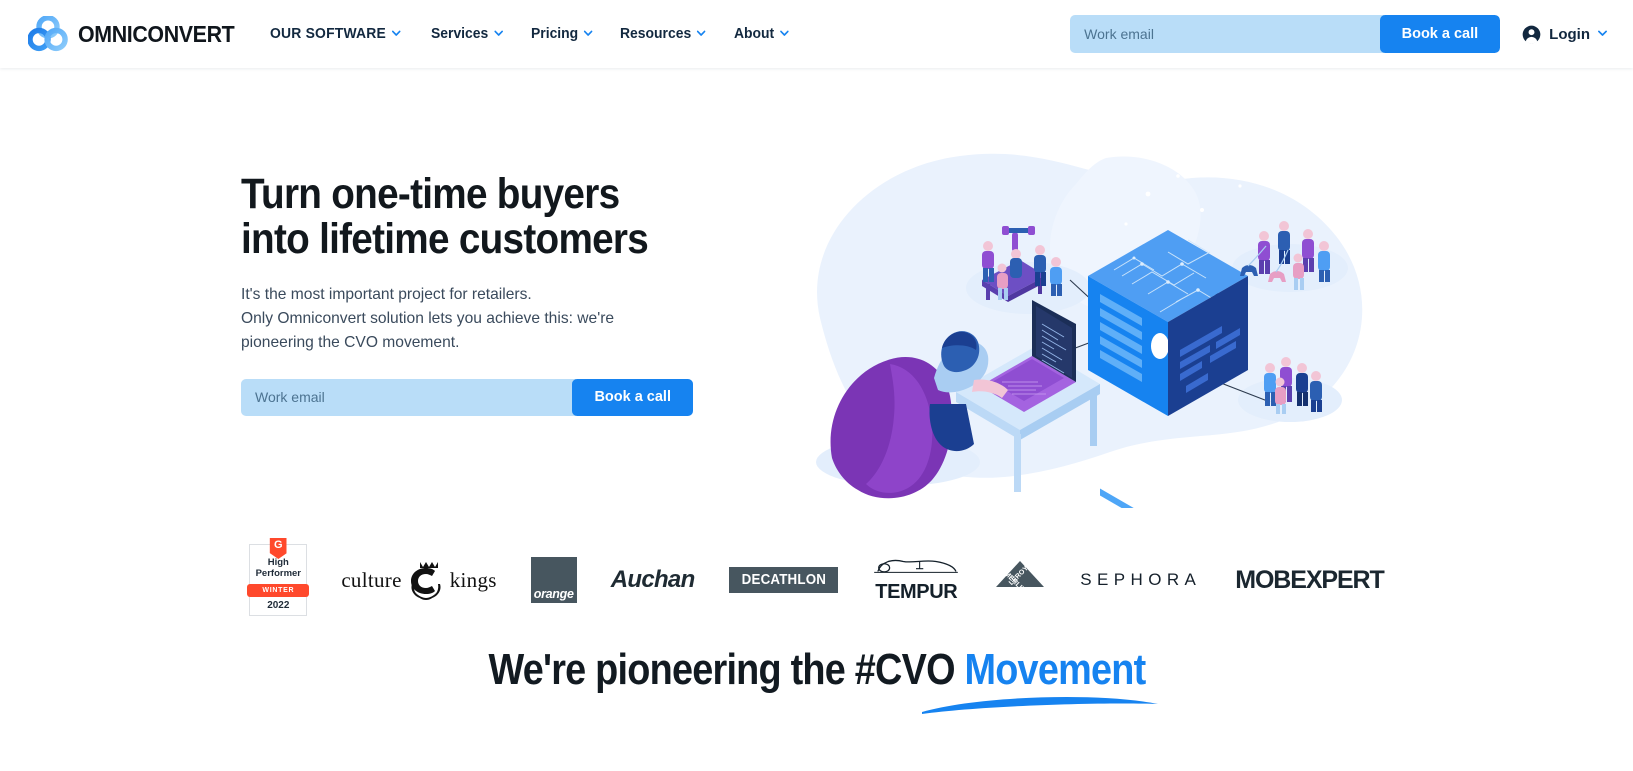  Describe the element at coordinates (47, 33) in the screenshot. I see `omniconvert-rings-logo` at that location.